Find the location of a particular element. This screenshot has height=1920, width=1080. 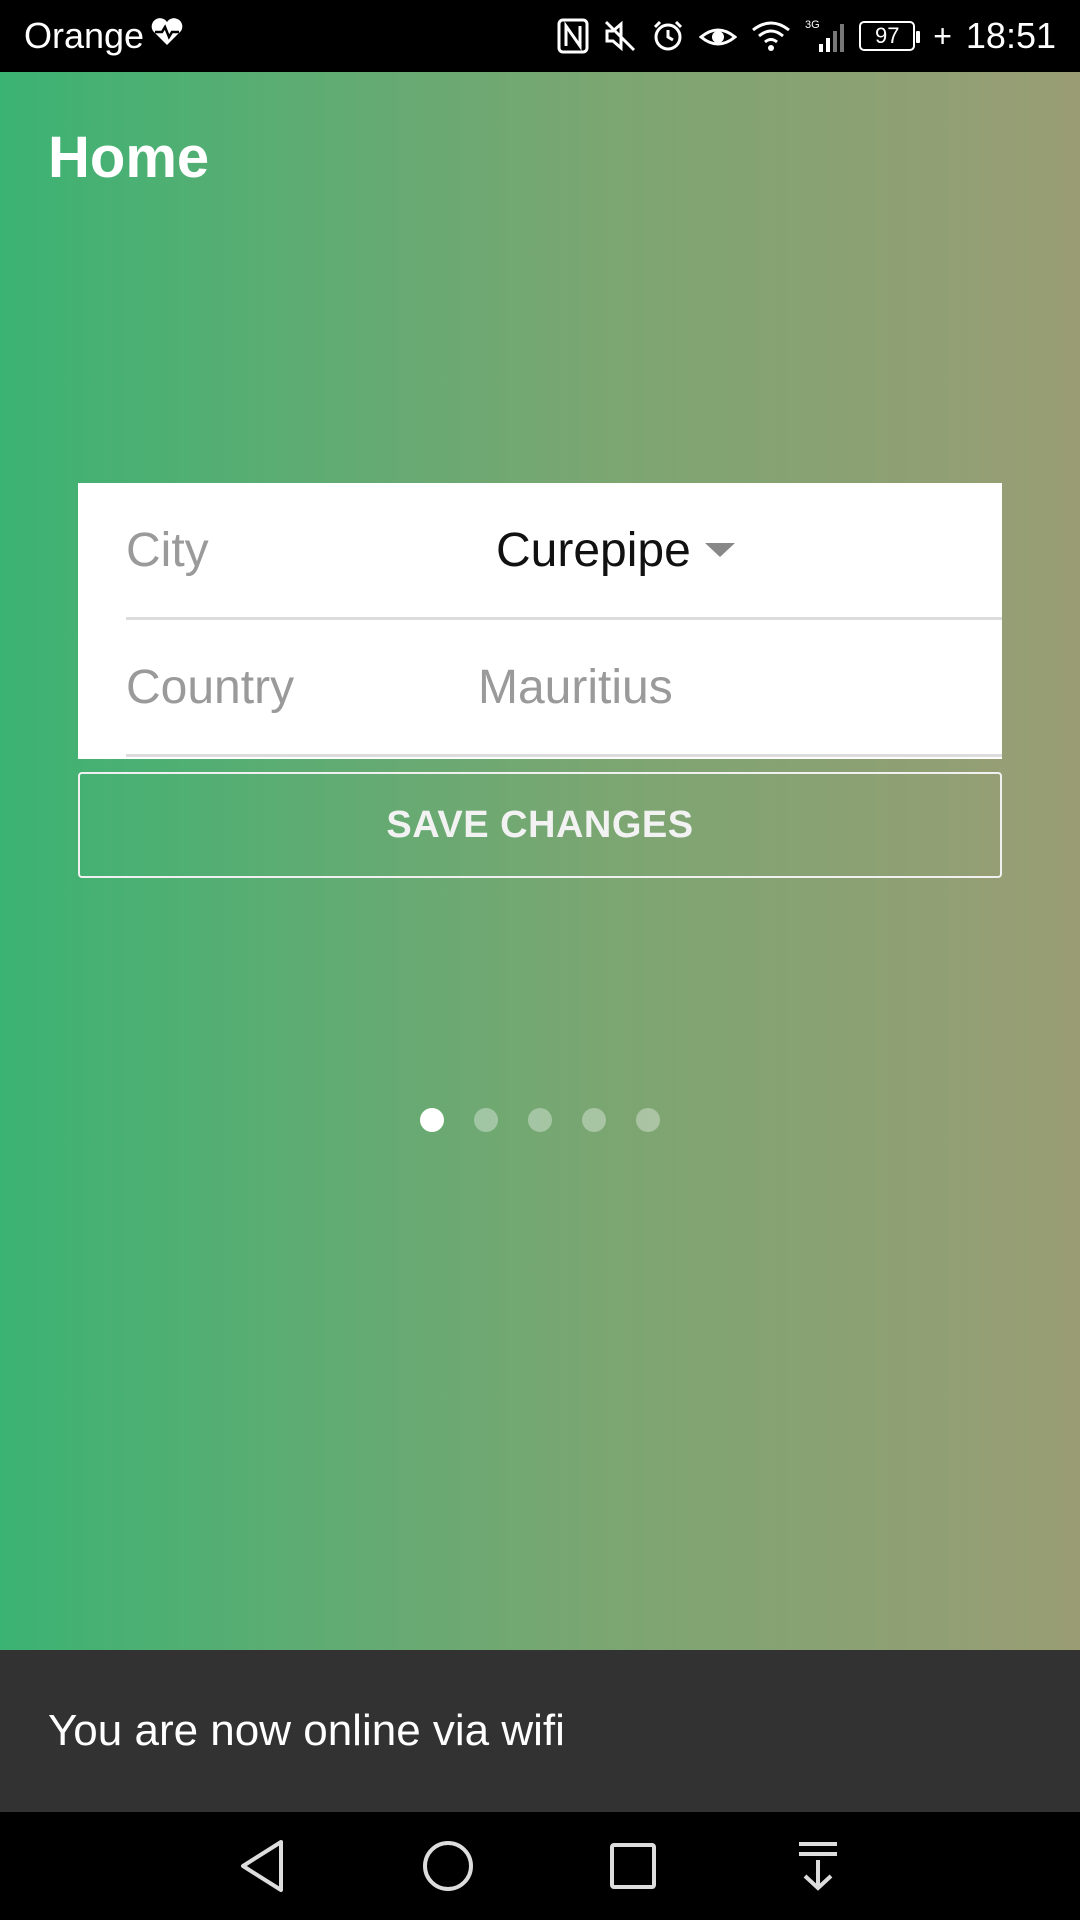

page-indicator is located at coordinates (540, 1120).